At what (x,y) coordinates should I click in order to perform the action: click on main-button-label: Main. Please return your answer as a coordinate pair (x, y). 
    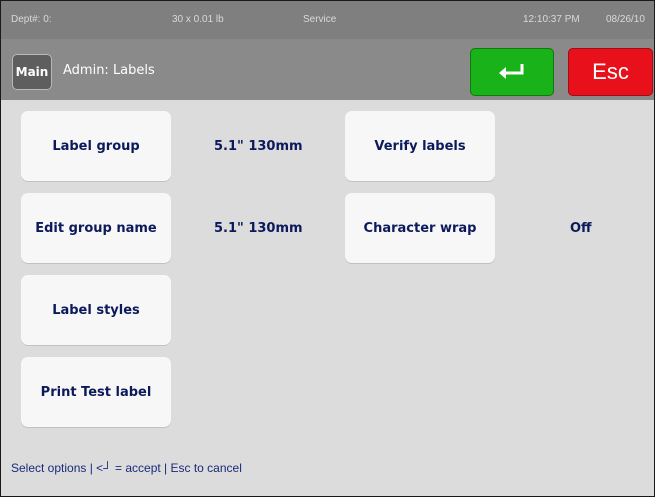
    Looking at the image, I should click on (32, 72).